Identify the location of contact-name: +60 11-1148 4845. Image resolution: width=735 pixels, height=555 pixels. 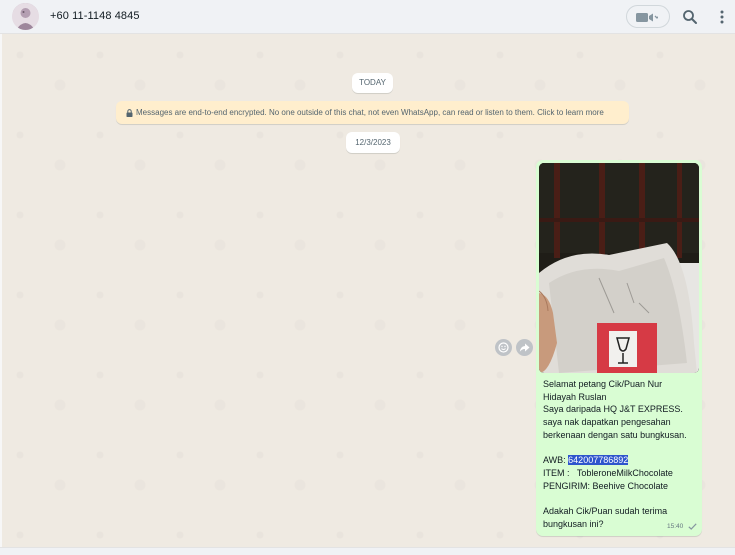
(95, 16).